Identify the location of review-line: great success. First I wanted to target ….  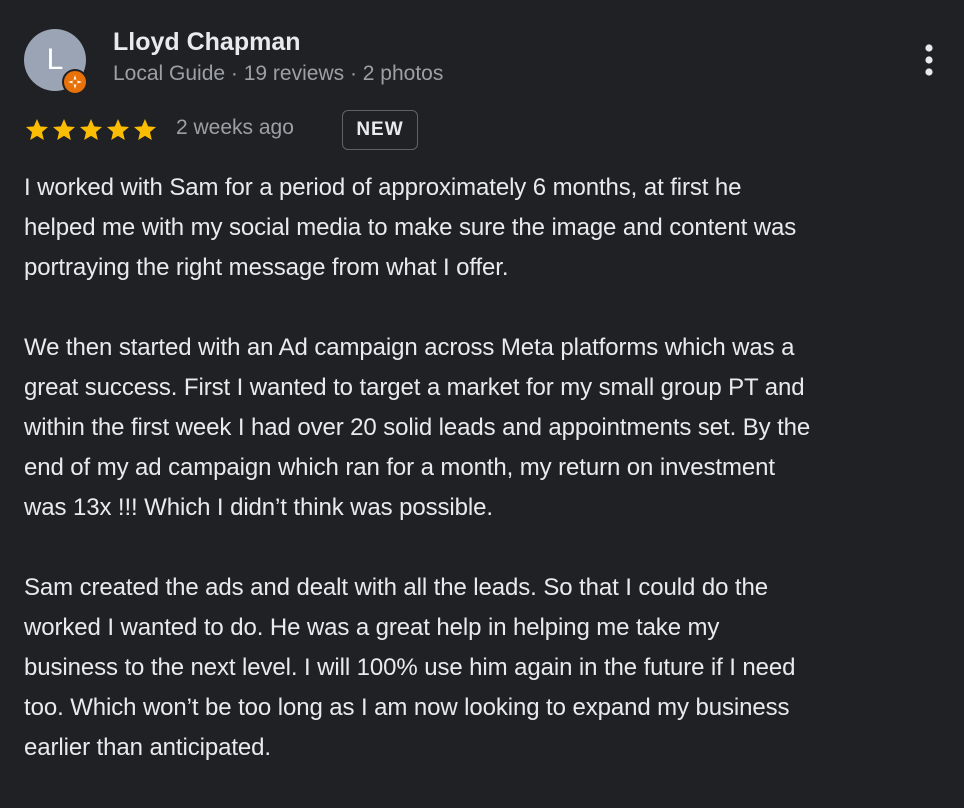
(414, 387).